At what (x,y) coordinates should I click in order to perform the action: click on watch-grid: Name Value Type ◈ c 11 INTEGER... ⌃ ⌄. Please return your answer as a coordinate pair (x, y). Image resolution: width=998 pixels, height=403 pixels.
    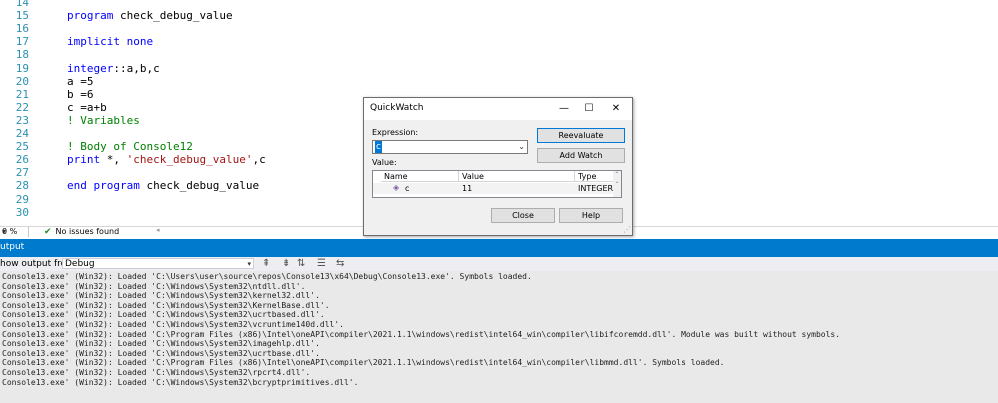
    Looking at the image, I should click on (497, 184).